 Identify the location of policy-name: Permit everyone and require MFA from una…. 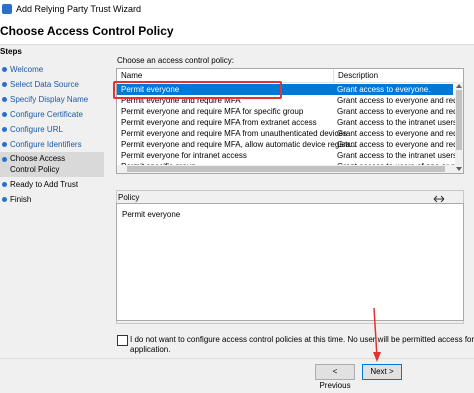
(234, 133).